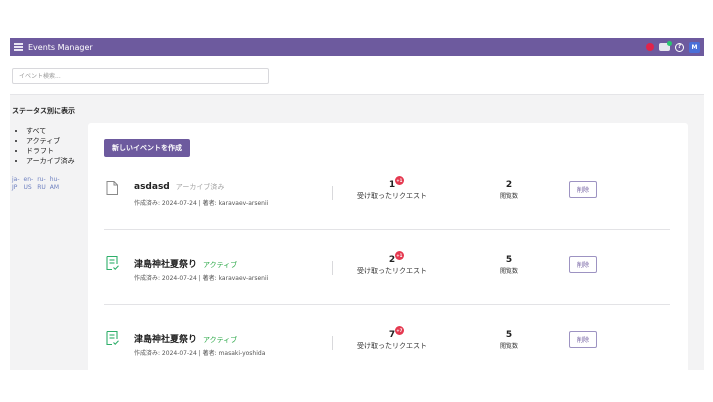 The image size is (713, 402). I want to click on views-stat: 2 閲覧数, so click(509, 190).